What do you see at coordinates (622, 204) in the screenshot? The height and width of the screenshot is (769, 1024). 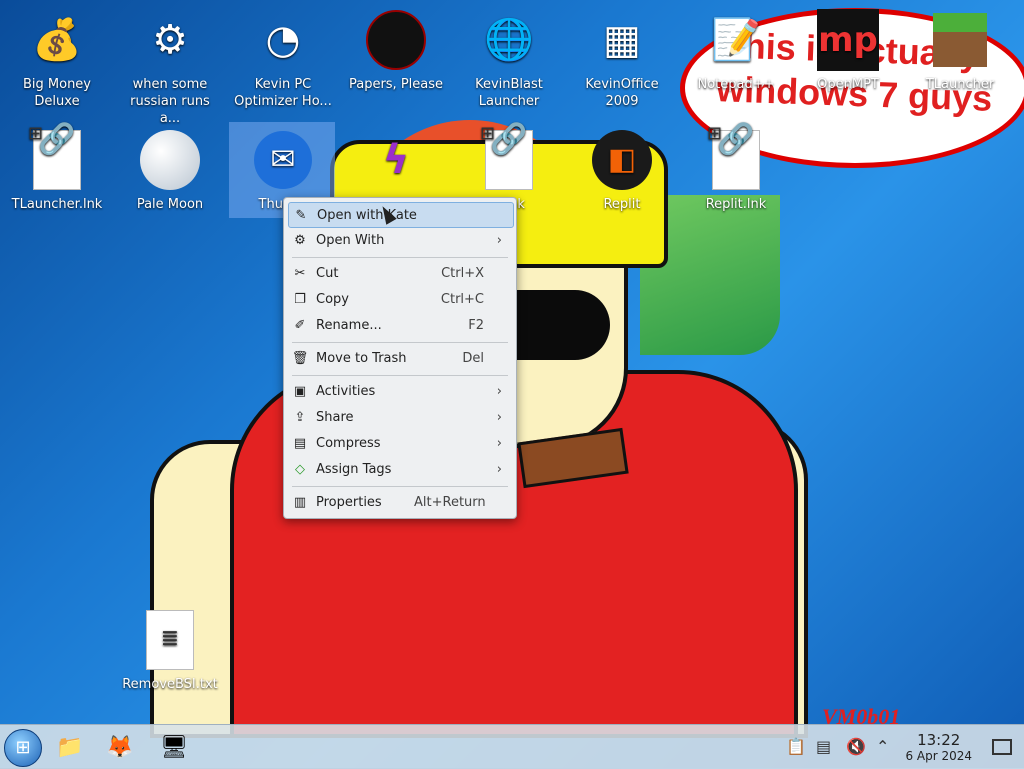 I see `desktop-icon-label: Replit` at bounding box center [622, 204].